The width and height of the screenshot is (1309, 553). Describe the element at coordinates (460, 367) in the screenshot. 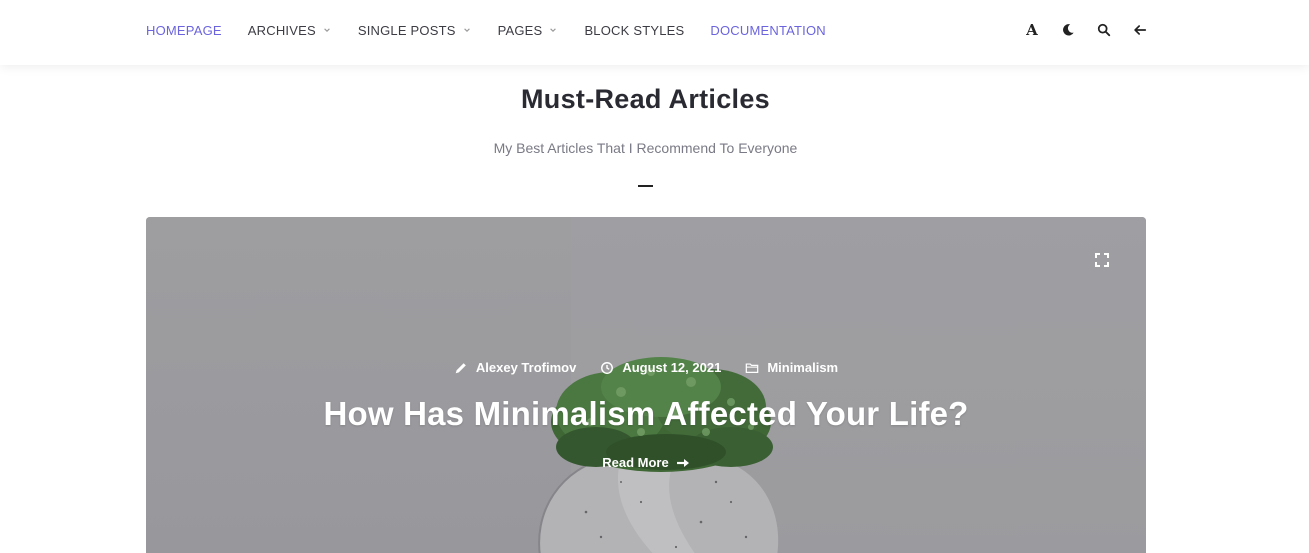

I see `pencil-icon` at that location.